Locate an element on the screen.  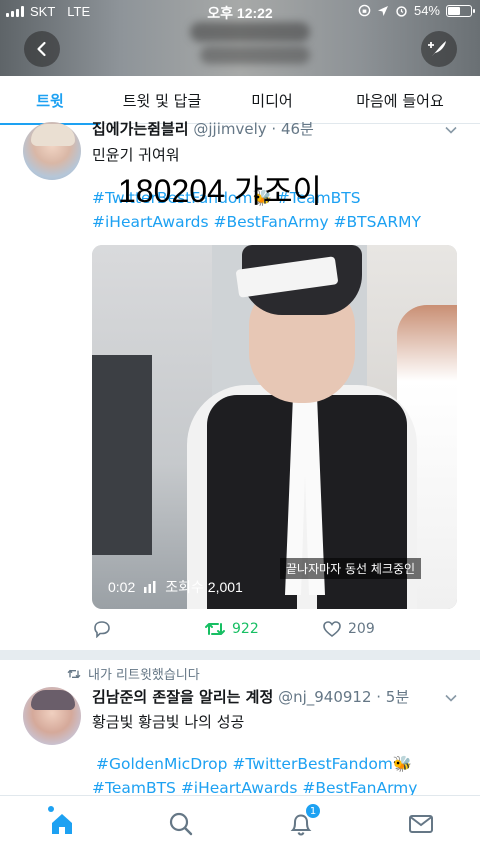
compose-quill-icon is located at coordinates (437, 48).